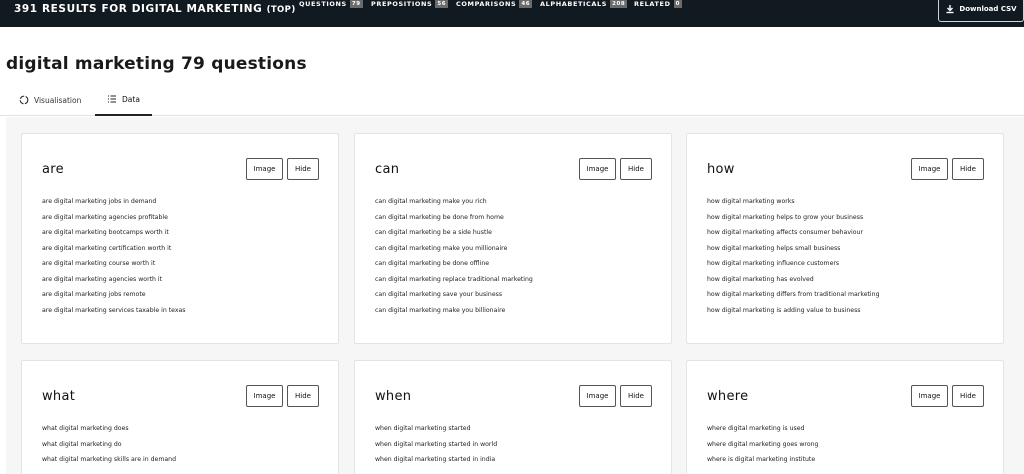 This screenshot has height=474, width=1024. I want to click on question-item: can digital marketing be a side hustle, so click(454, 237).